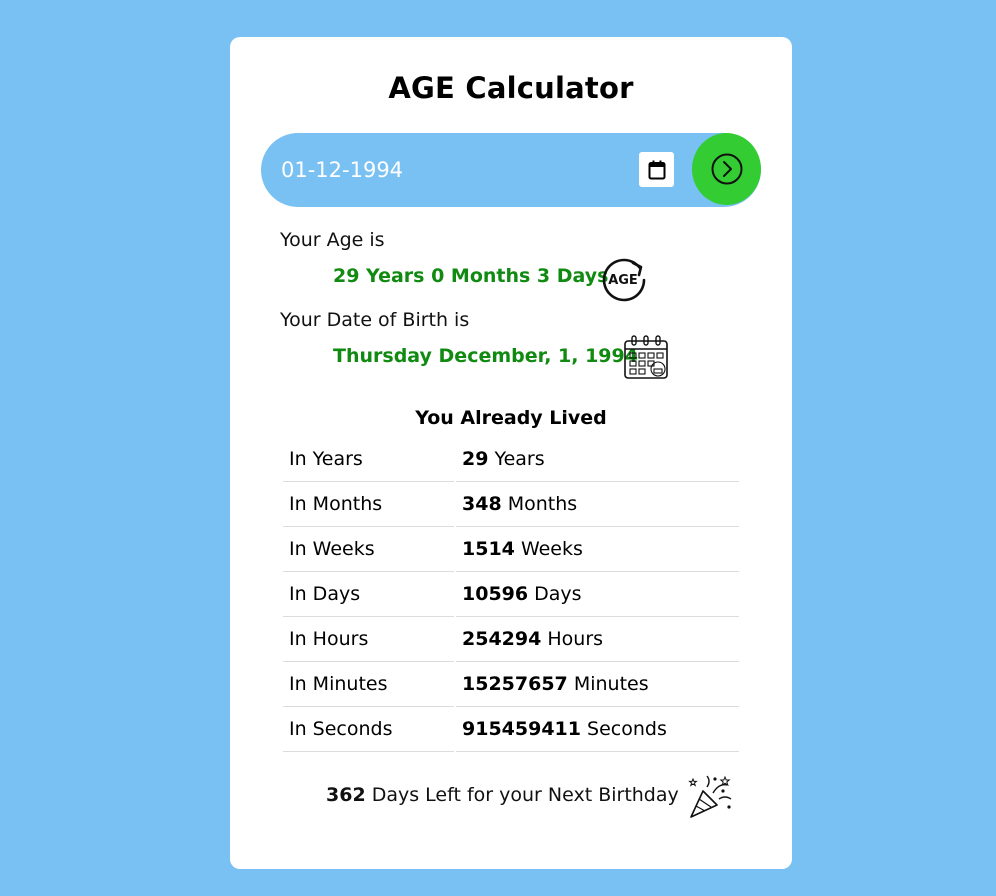 The height and width of the screenshot is (896, 996). I want to click on age-value: 29 Years 0 Months 3 Days, so click(471, 276).